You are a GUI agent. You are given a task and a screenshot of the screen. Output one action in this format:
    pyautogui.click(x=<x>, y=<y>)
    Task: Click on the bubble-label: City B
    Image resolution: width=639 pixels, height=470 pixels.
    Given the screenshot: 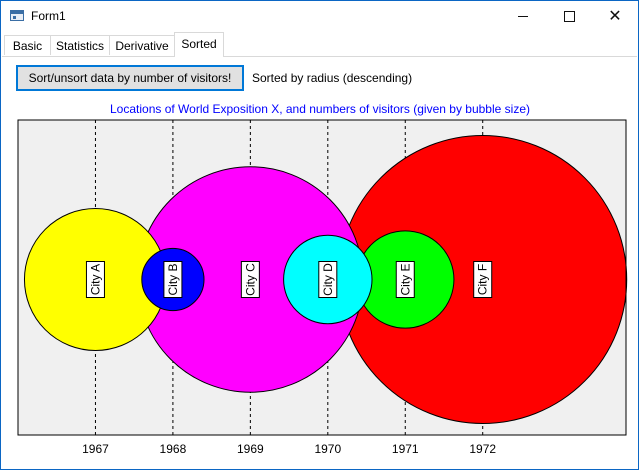 What is the action you would take?
    pyautogui.click(x=173, y=279)
    